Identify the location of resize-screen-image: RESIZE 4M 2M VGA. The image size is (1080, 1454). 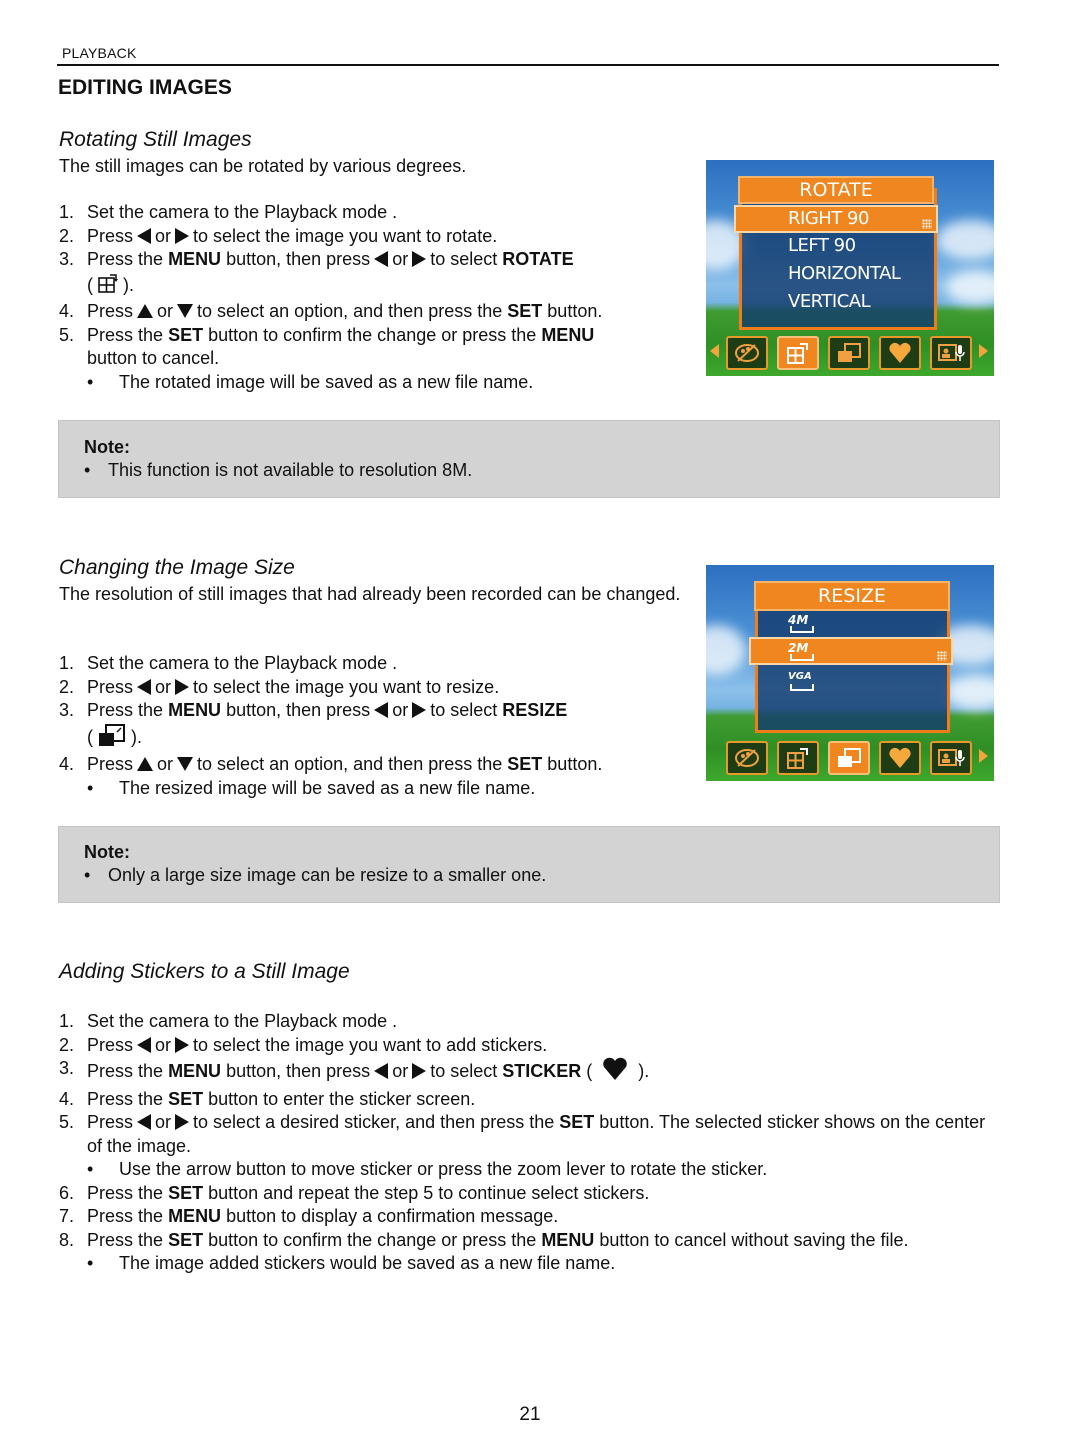
(850, 673).